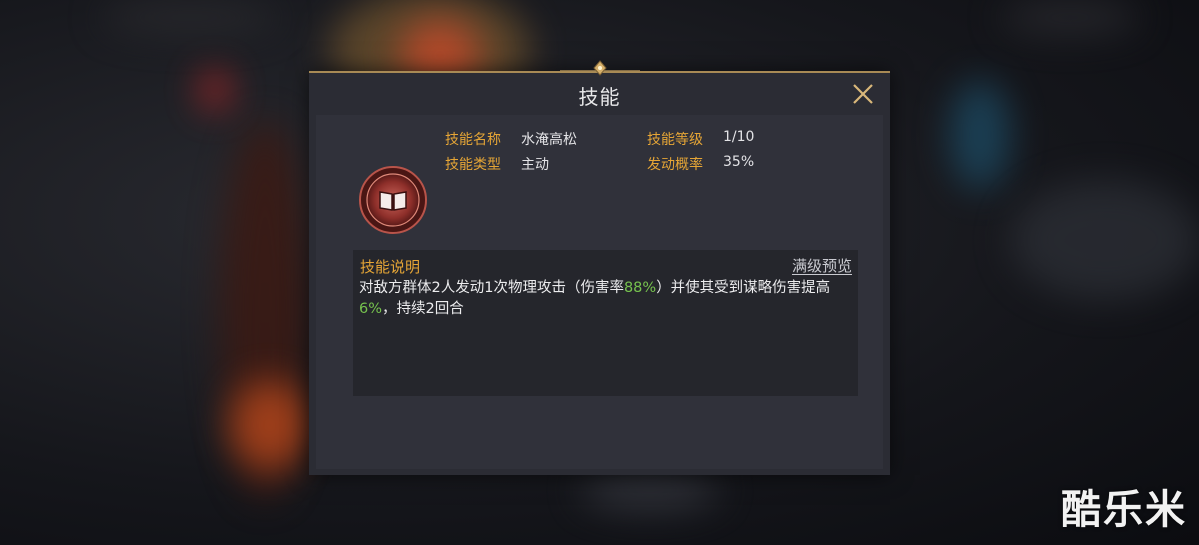 The height and width of the screenshot is (545, 1199). Describe the element at coordinates (640, 288) in the screenshot. I see `damage-rate-value: 88%` at that location.